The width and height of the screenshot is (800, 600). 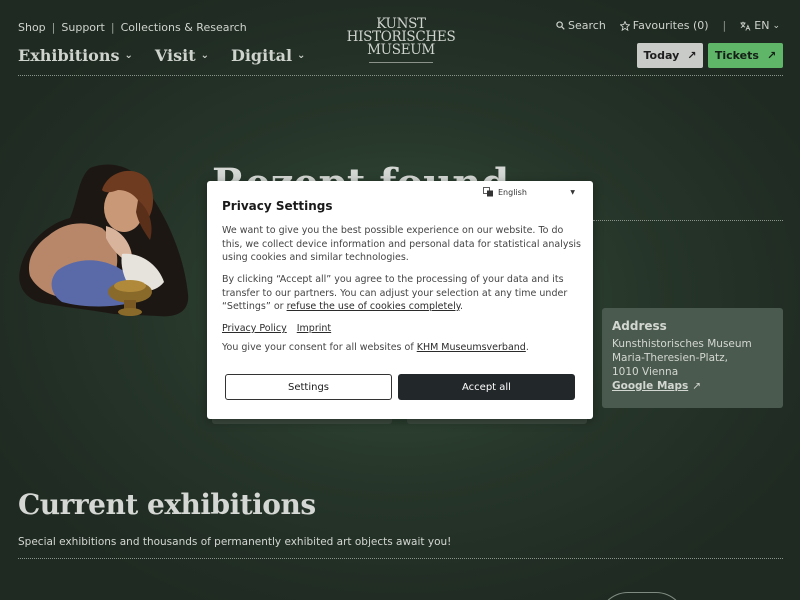 I want to click on nav-digital-label: Digital, so click(x=261, y=55).